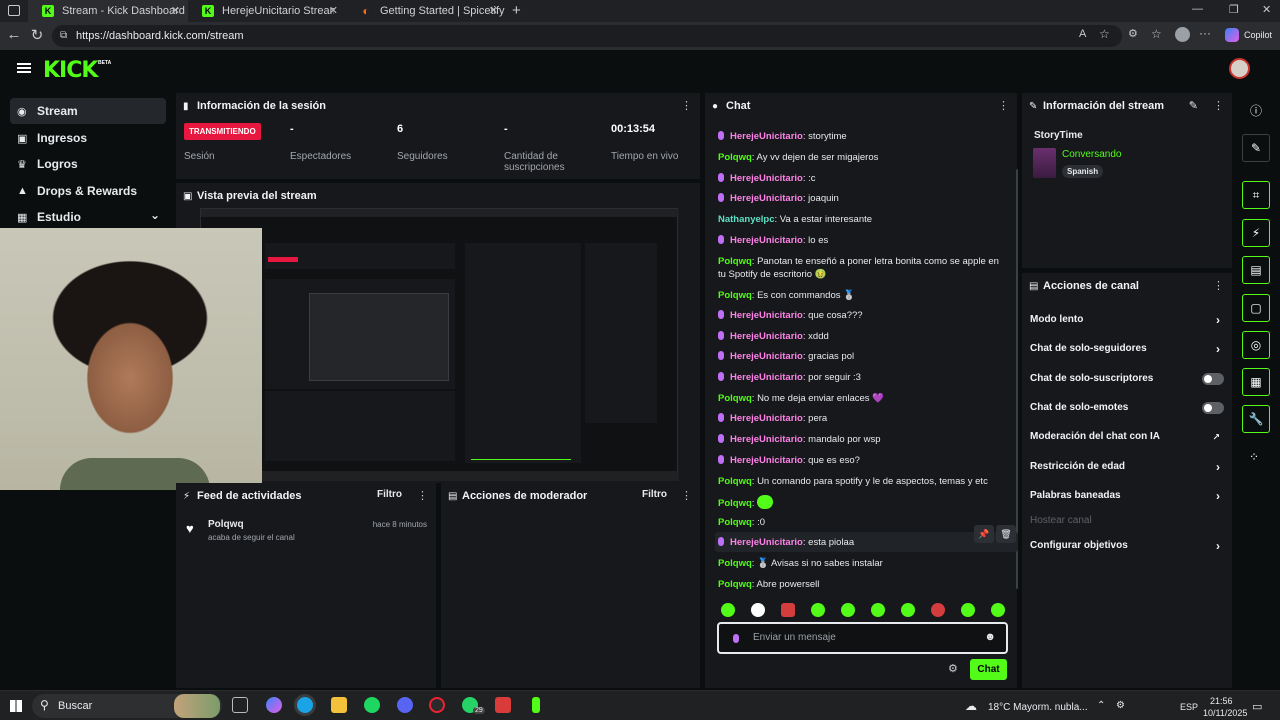  I want to click on close-window-icon: ✕, so click(1266, 9).